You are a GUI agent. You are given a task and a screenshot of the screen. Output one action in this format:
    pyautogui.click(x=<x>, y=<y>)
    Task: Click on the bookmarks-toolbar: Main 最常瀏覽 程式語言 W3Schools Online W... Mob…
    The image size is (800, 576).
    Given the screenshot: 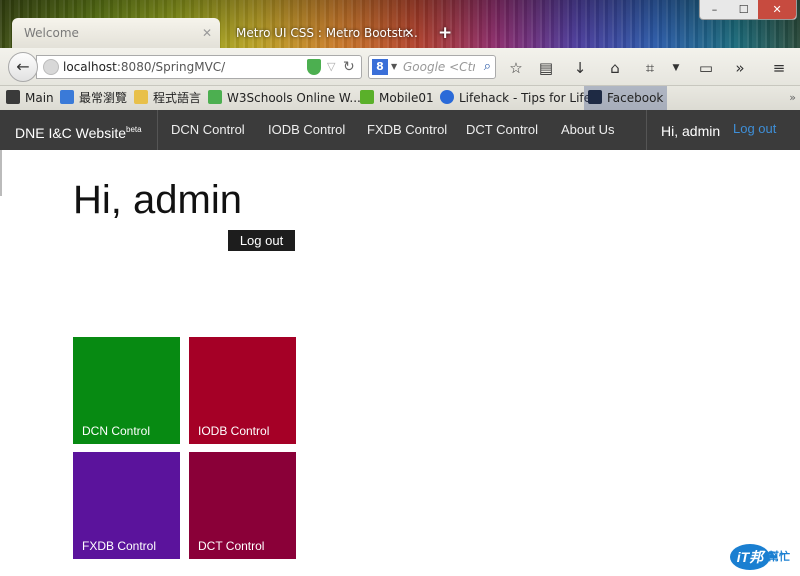 What is the action you would take?
    pyautogui.click(x=400, y=98)
    